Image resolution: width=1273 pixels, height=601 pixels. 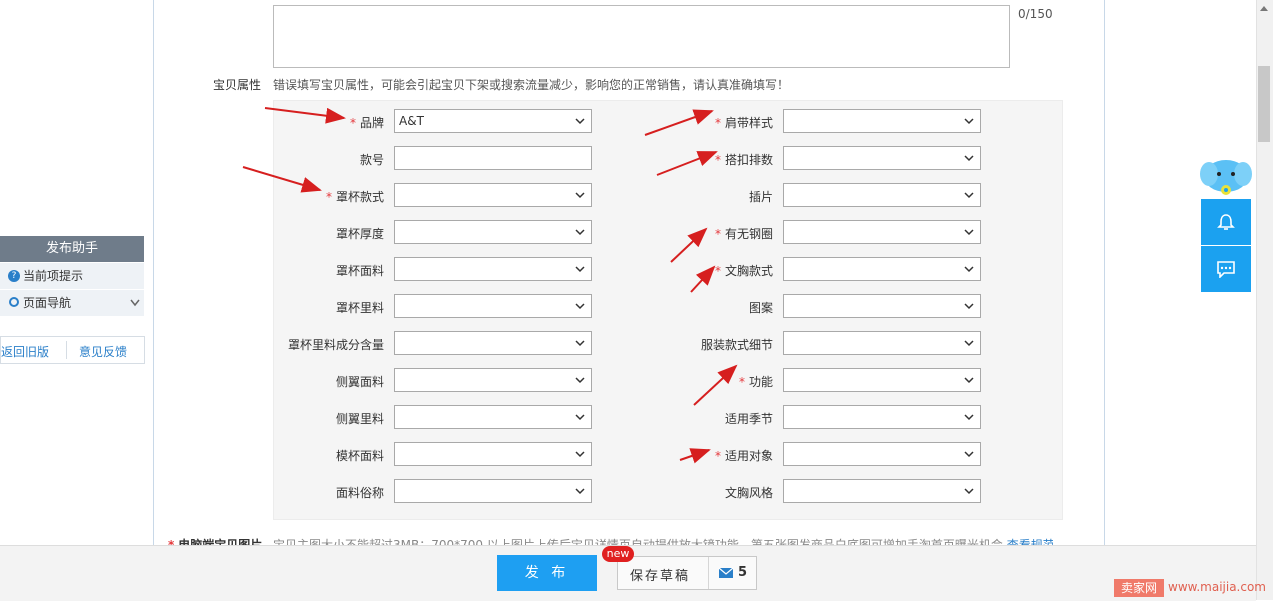 I want to click on watermark-brand: 卖家网, so click(x=1139, y=588).